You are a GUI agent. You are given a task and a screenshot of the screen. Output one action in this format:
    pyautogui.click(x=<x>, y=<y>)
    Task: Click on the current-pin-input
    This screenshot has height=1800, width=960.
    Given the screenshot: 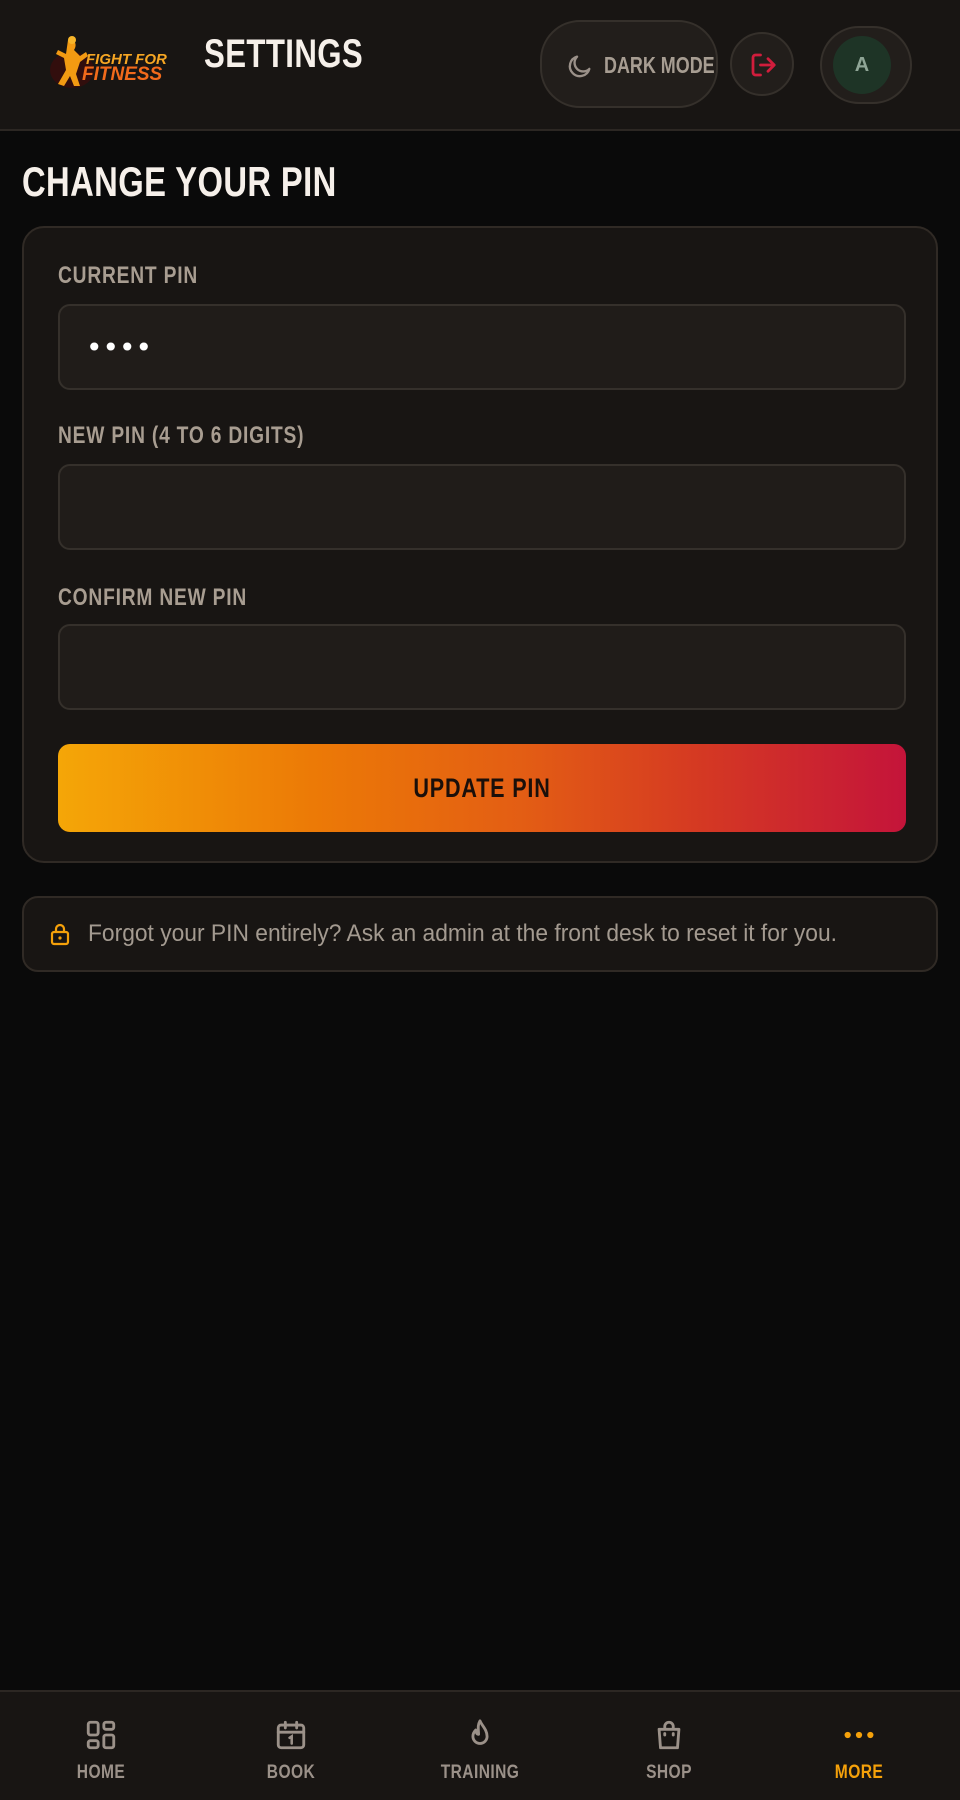 What is the action you would take?
    pyautogui.click(x=482, y=347)
    